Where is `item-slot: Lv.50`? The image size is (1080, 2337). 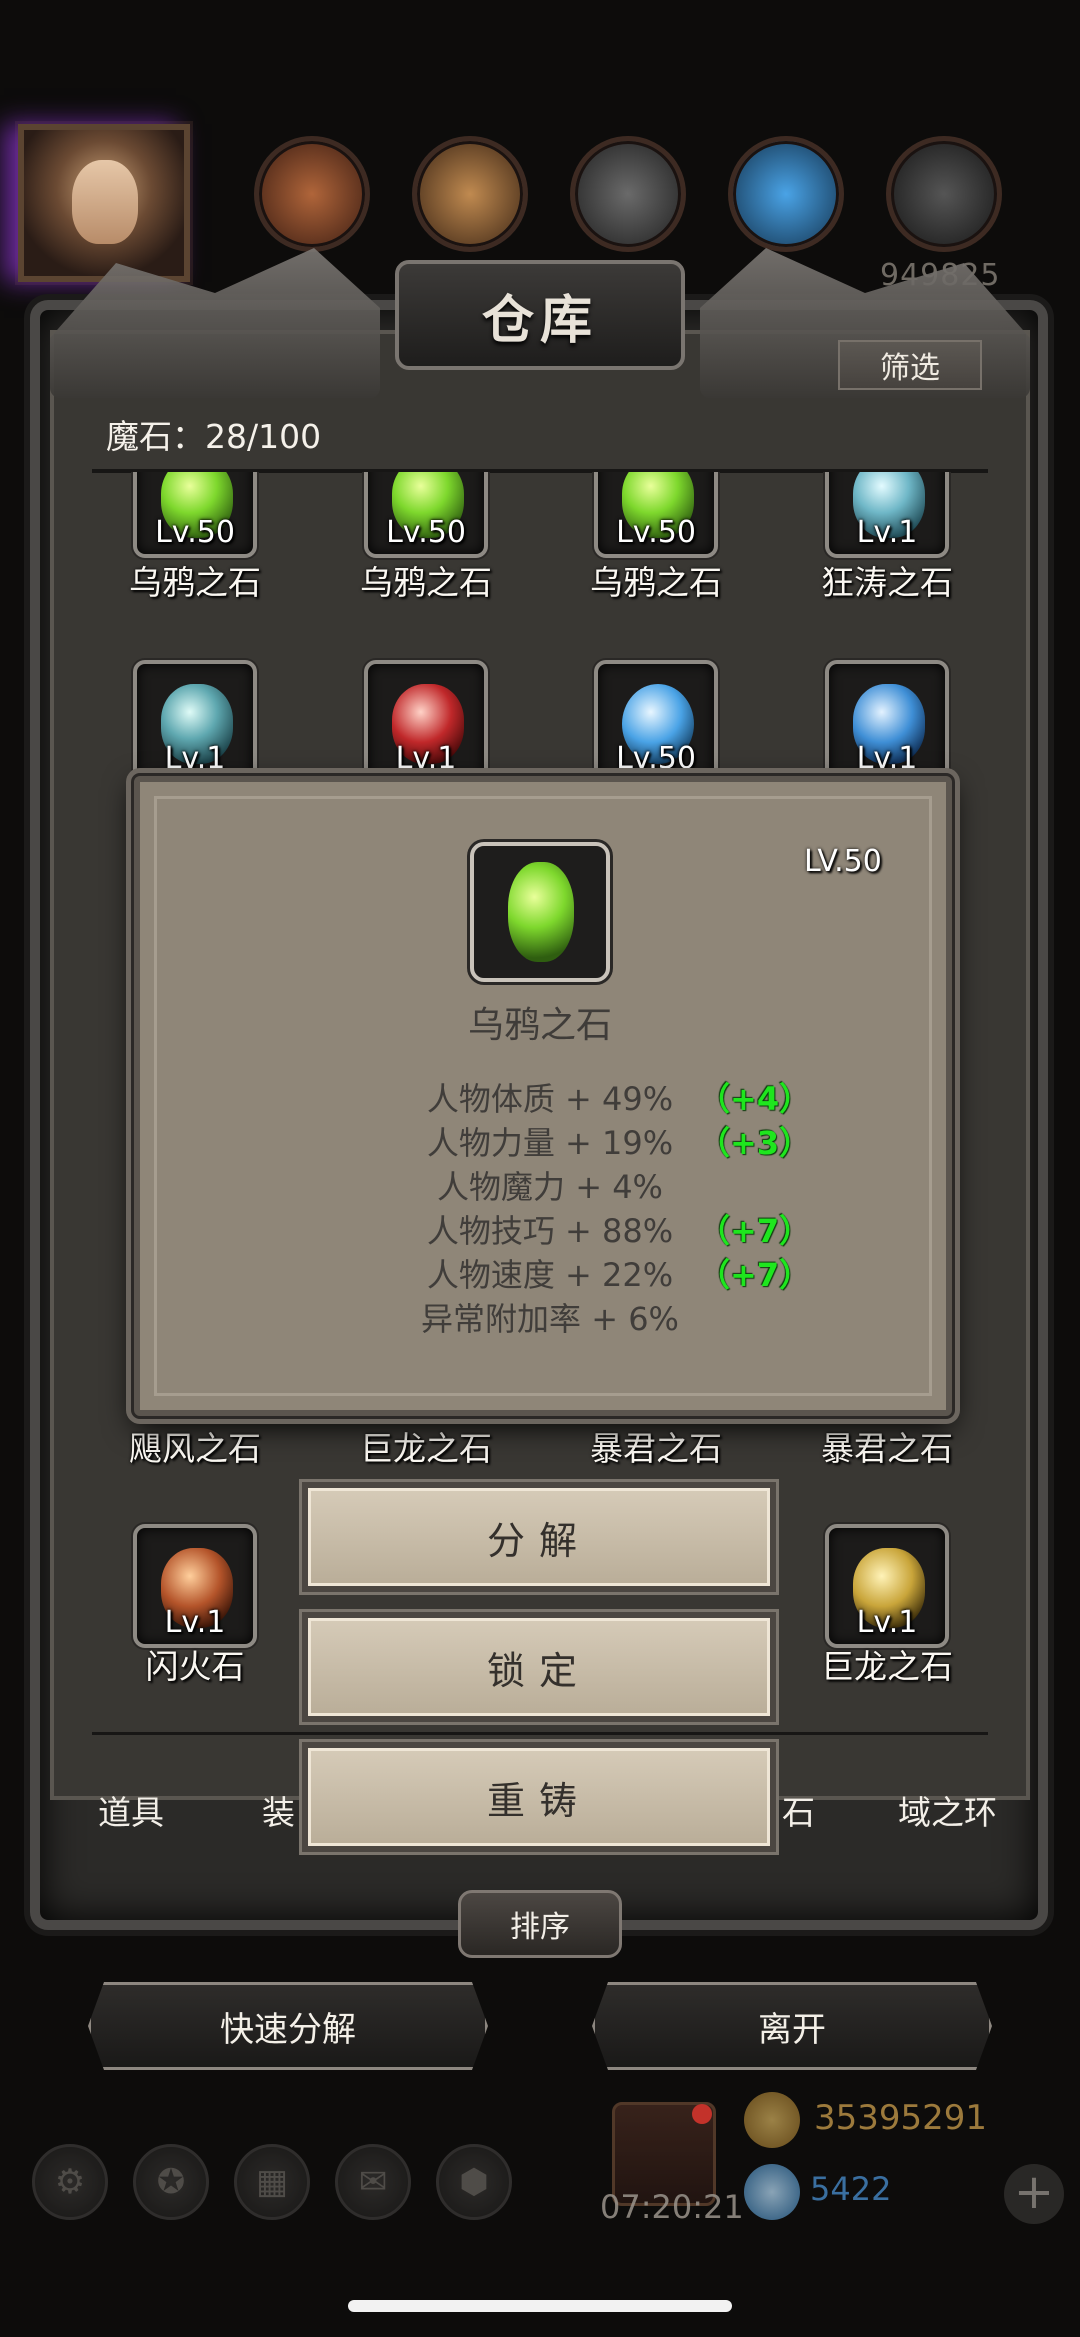
item-slot: Lv.50 is located at coordinates (656, 722).